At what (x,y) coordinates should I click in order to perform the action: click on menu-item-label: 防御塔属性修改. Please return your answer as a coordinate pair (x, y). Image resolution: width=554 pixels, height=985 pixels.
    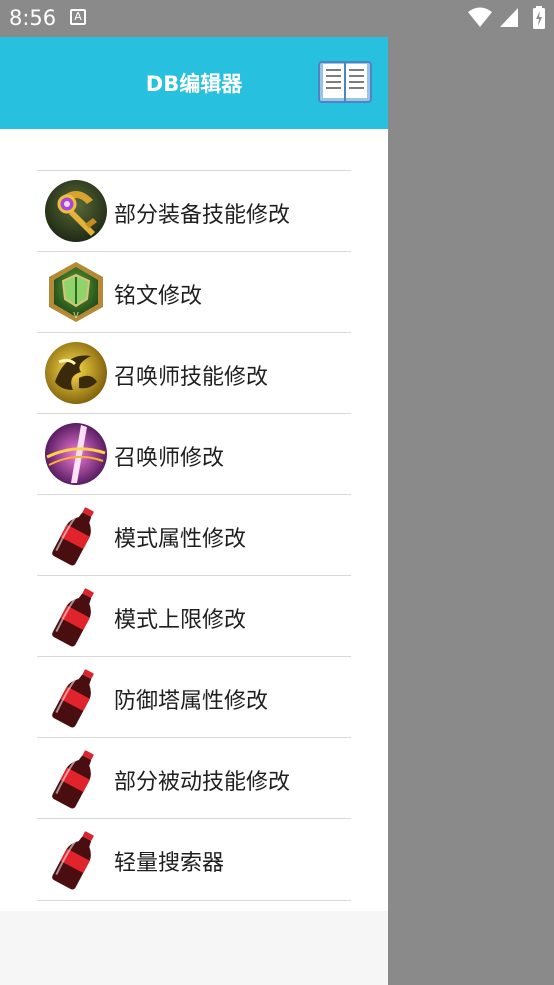
    Looking at the image, I should click on (191, 701).